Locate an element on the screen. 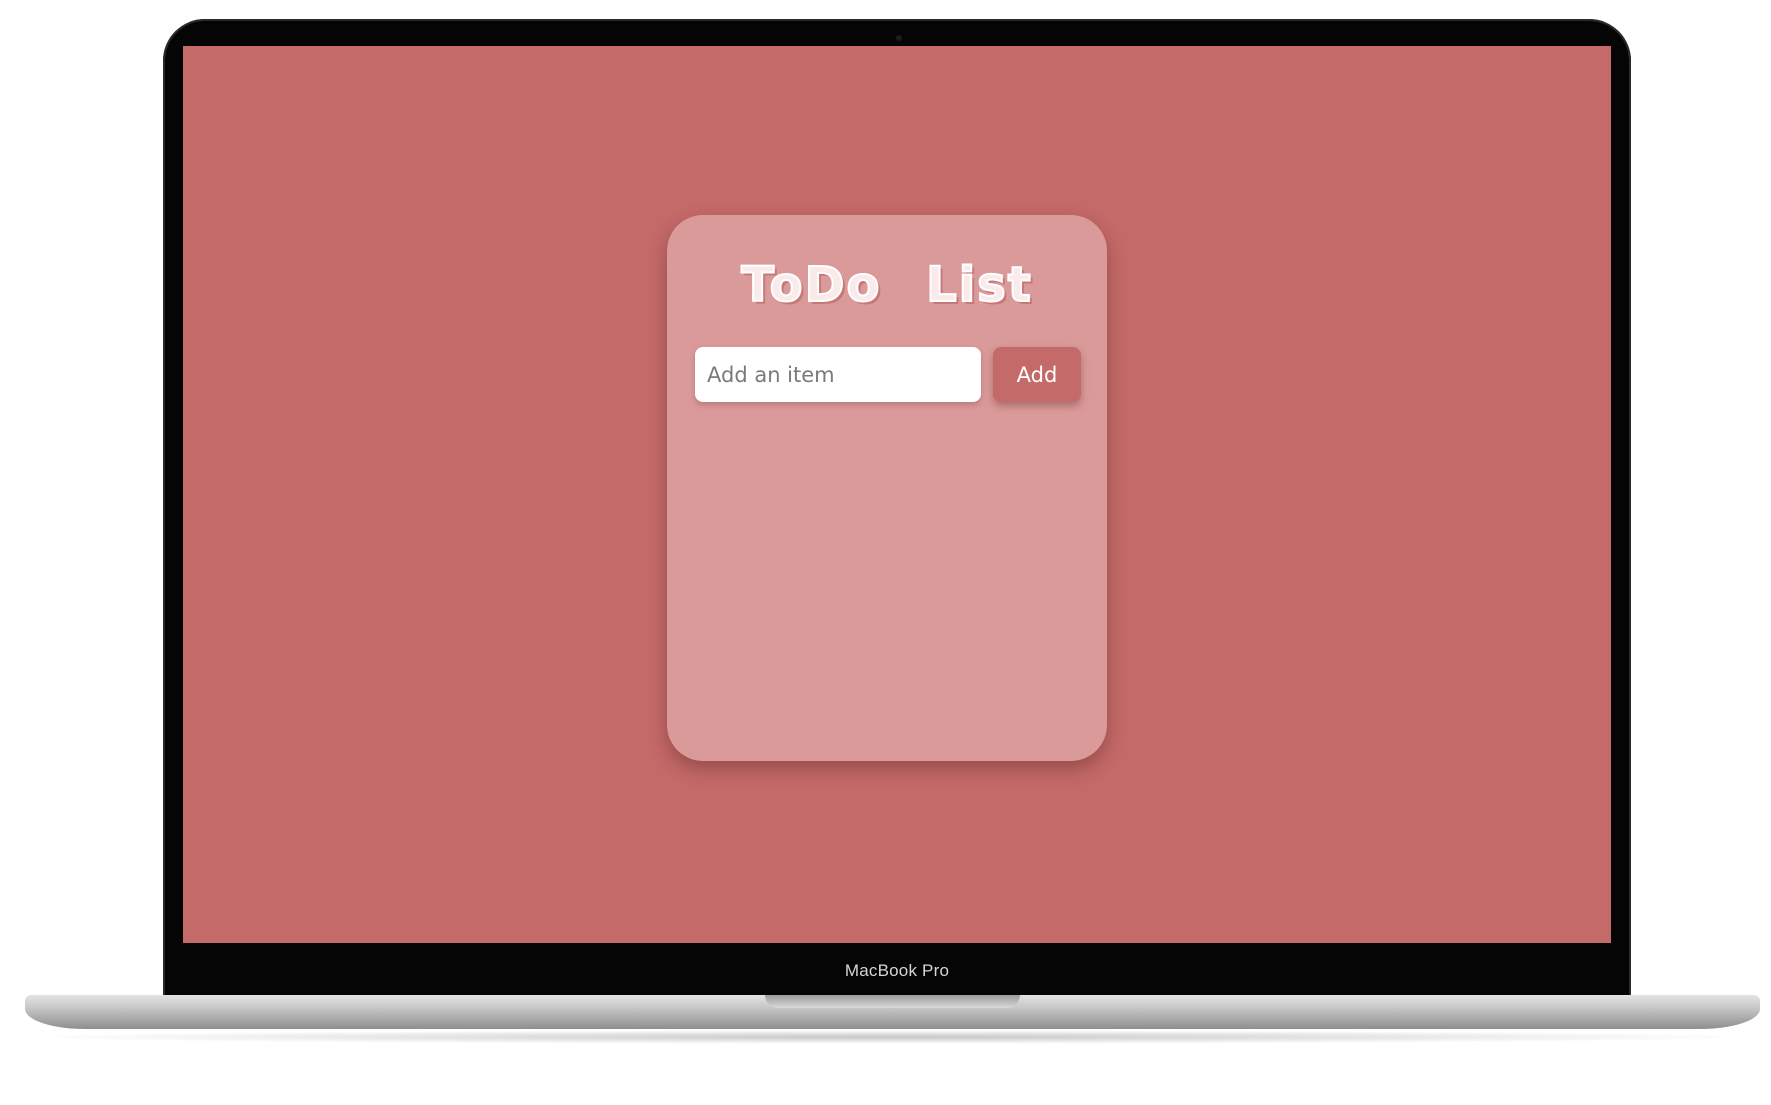 Image resolution: width=1771 pixels, height=1105 pixels. app-title: ToDo List is located at coordinates (886, 285).